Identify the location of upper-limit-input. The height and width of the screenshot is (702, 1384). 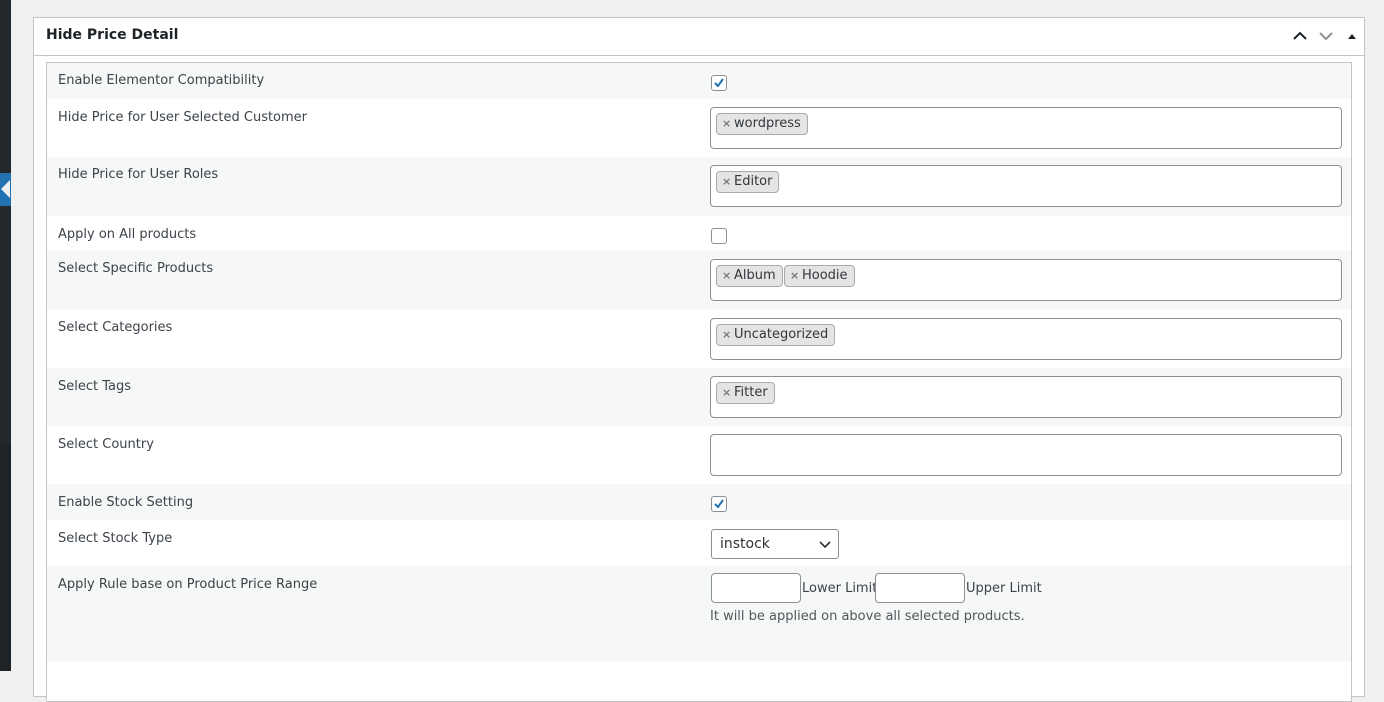
(920, 588).